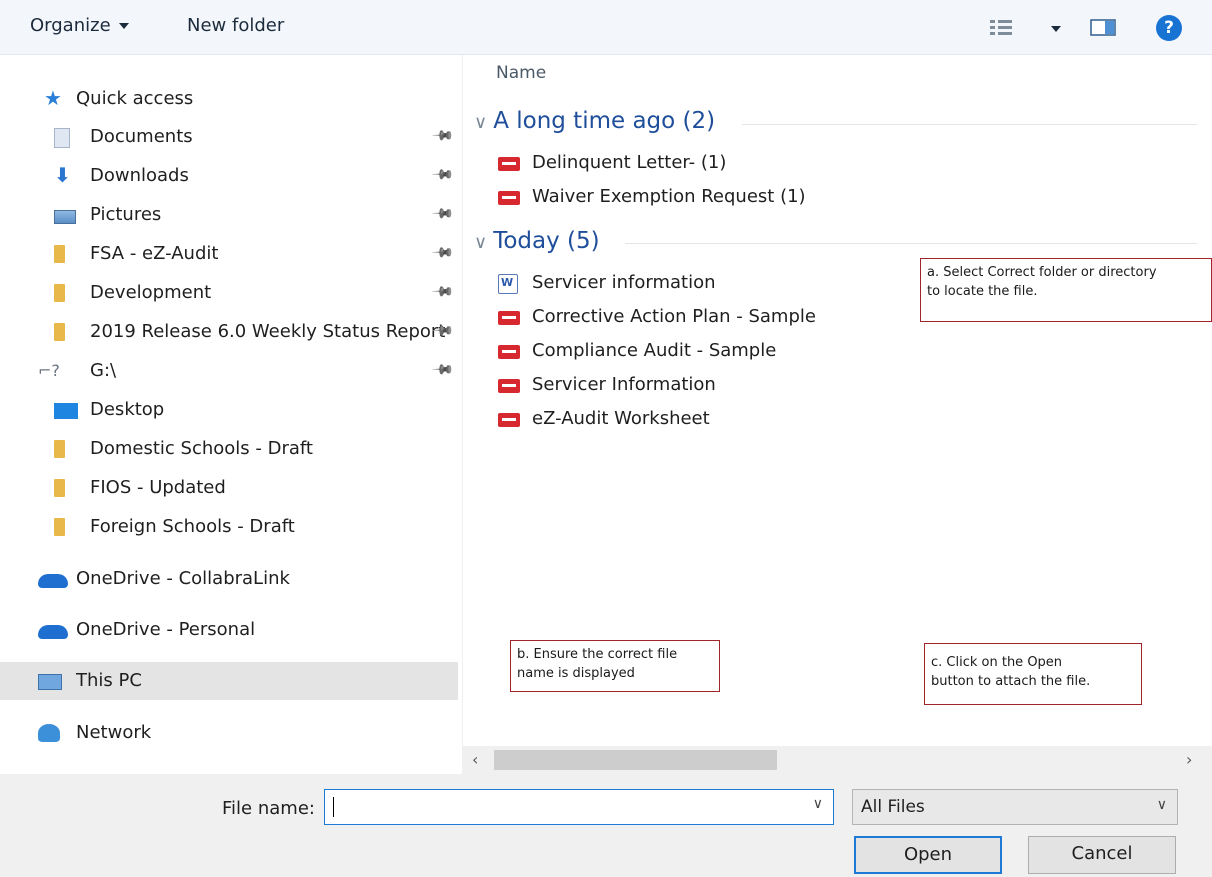 This screenshot has width=1212, height=877. I want to click on horizontal-scrollbar: ‹ ›, so click(837, 760).